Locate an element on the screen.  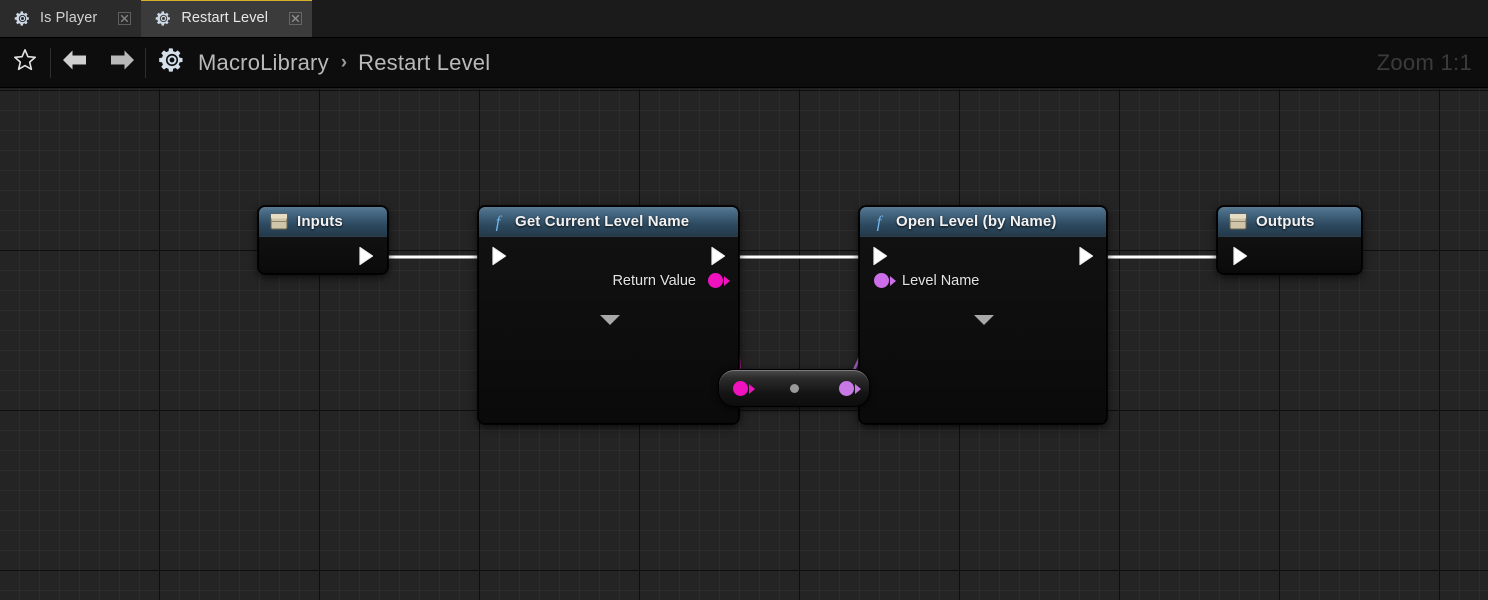
node-inputs: Inputs is located at coordinates (323, 240).